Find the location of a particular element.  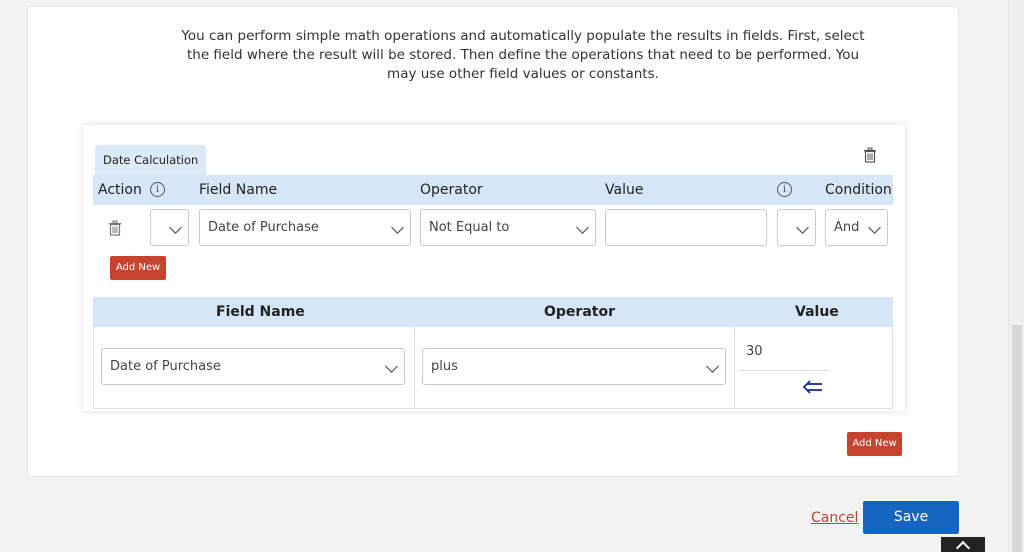

calc-field-name-select: Date of Purchase is located at coordinates (253, 366).